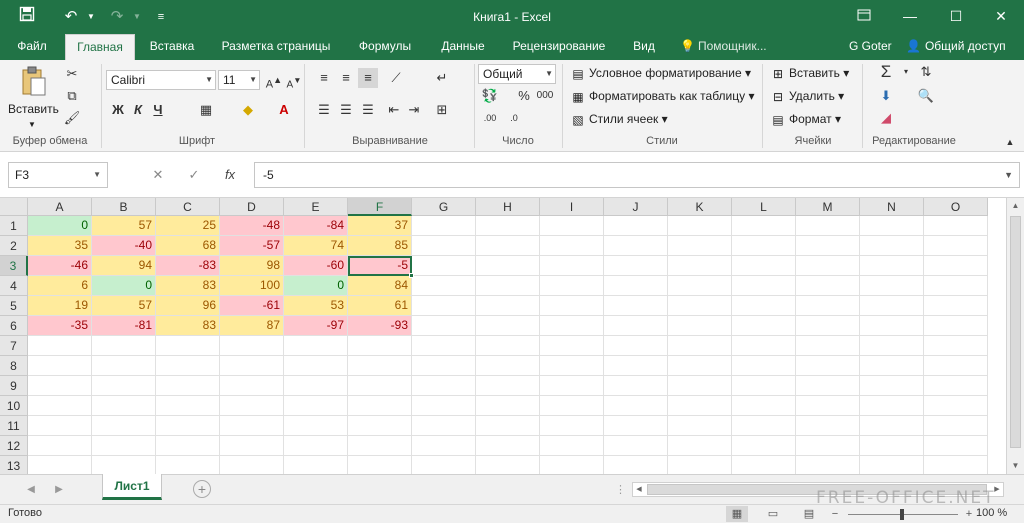  I want to click on cell-styles-button: ▧ Стили ячеек ▾, so click(618, 119).